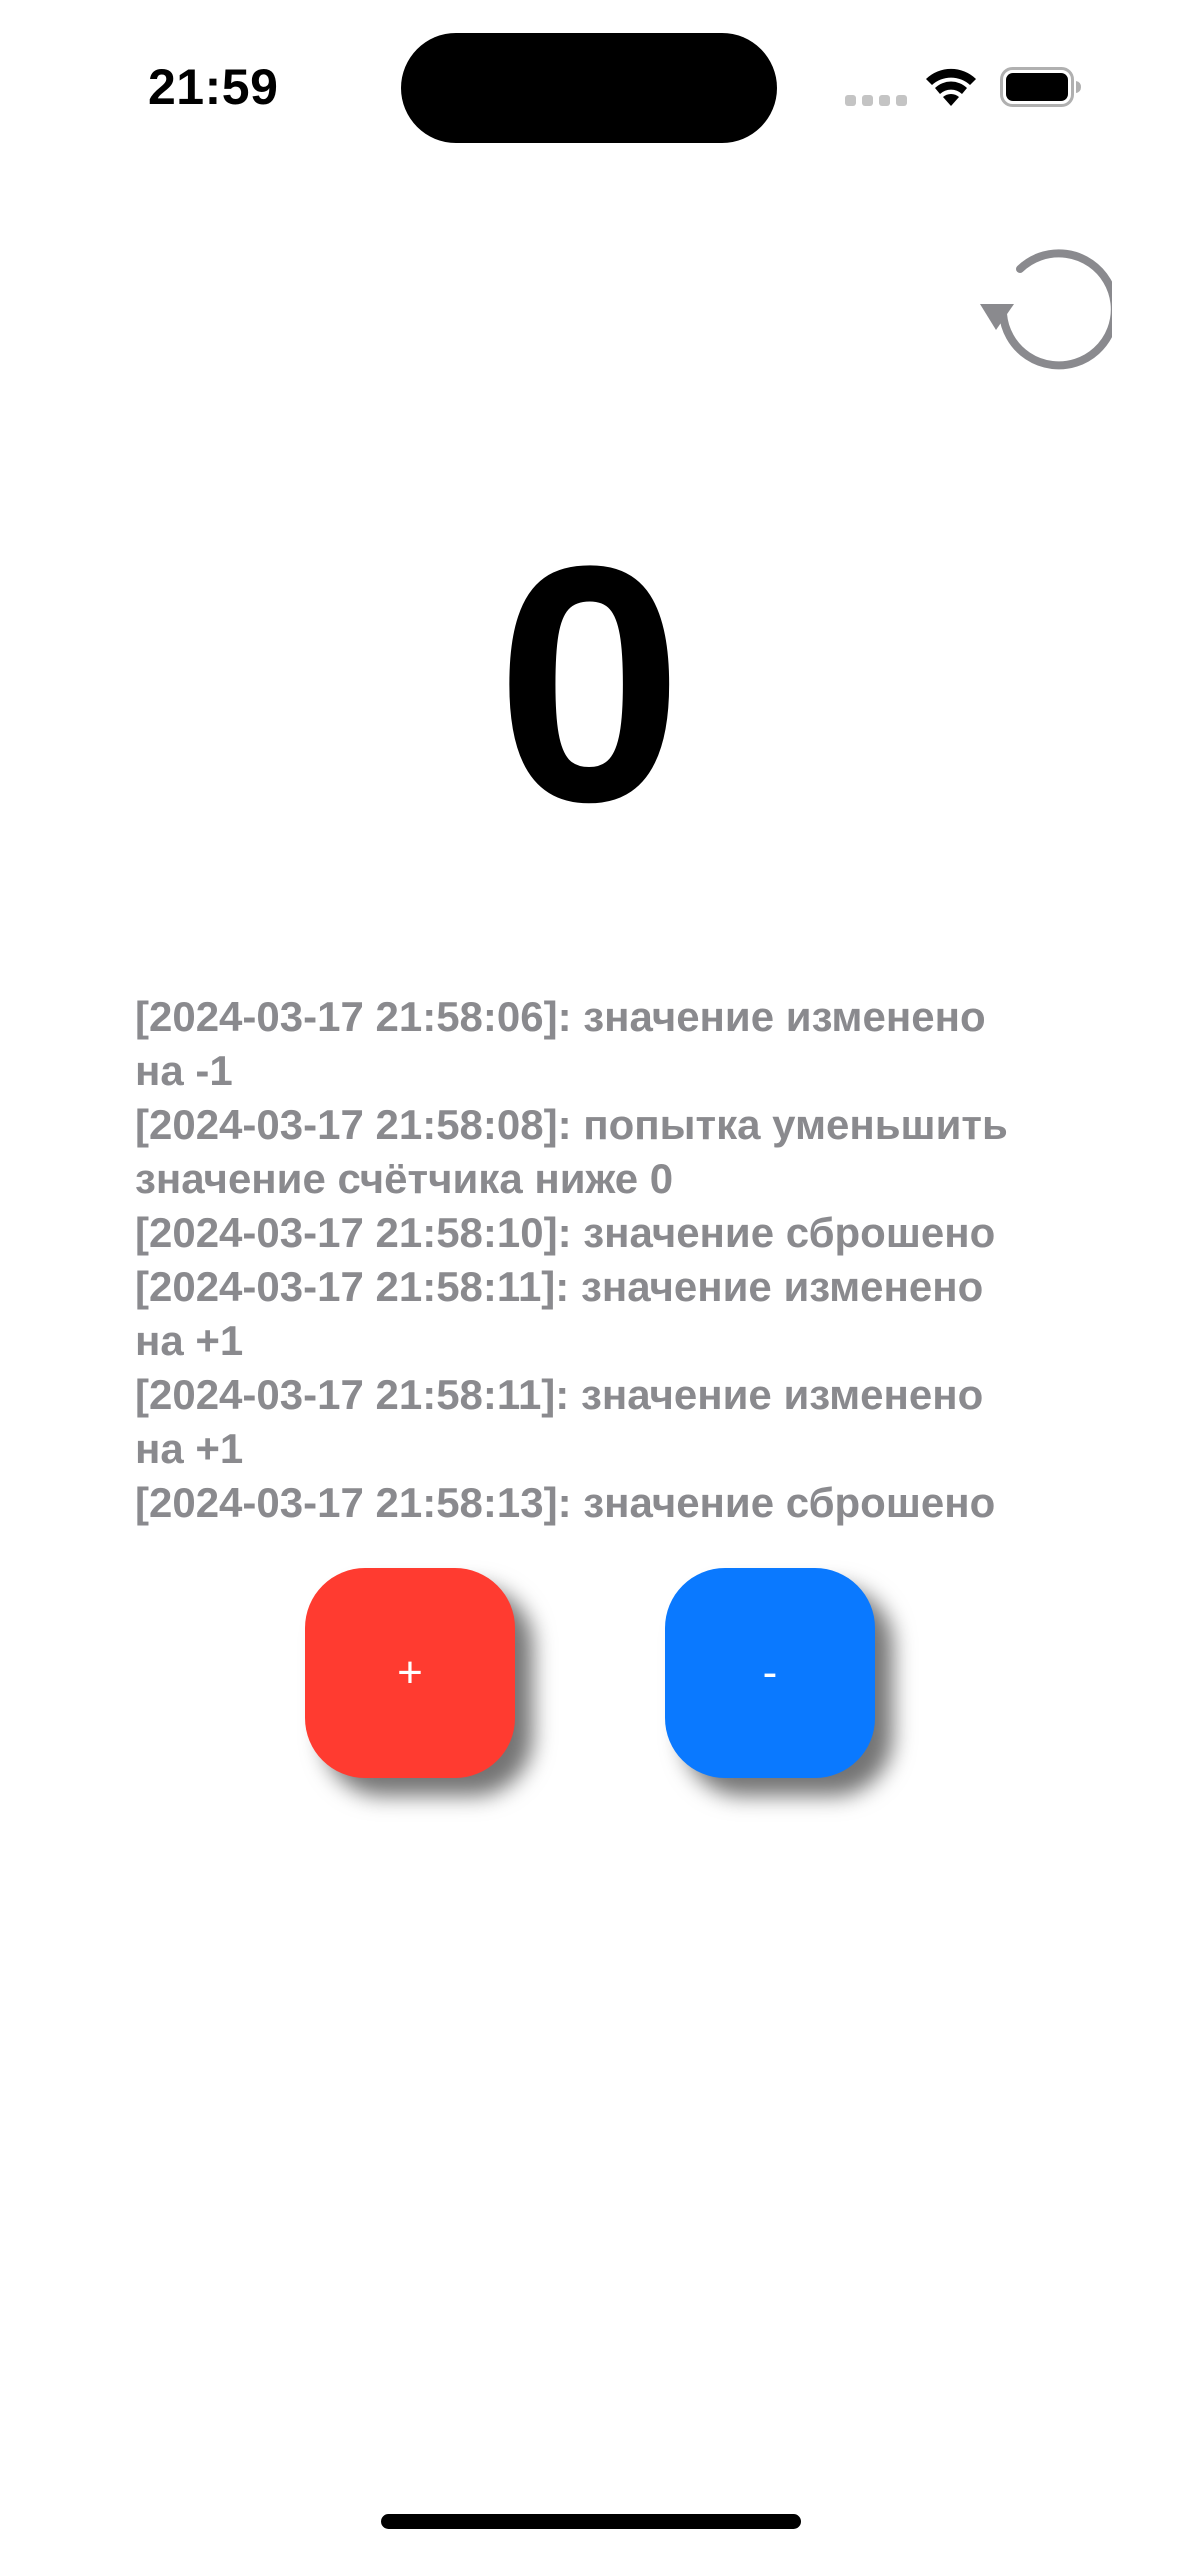 The height and width of the screenshot is (2556, 1179). I want to click on counter-value: 0, so click(589, 684).